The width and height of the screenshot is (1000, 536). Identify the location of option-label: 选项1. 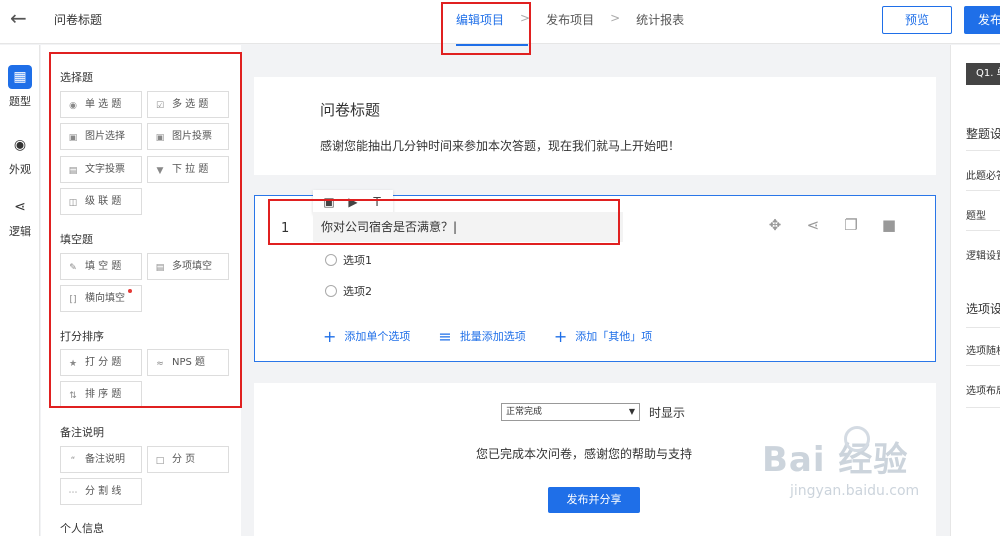
(357, 260).